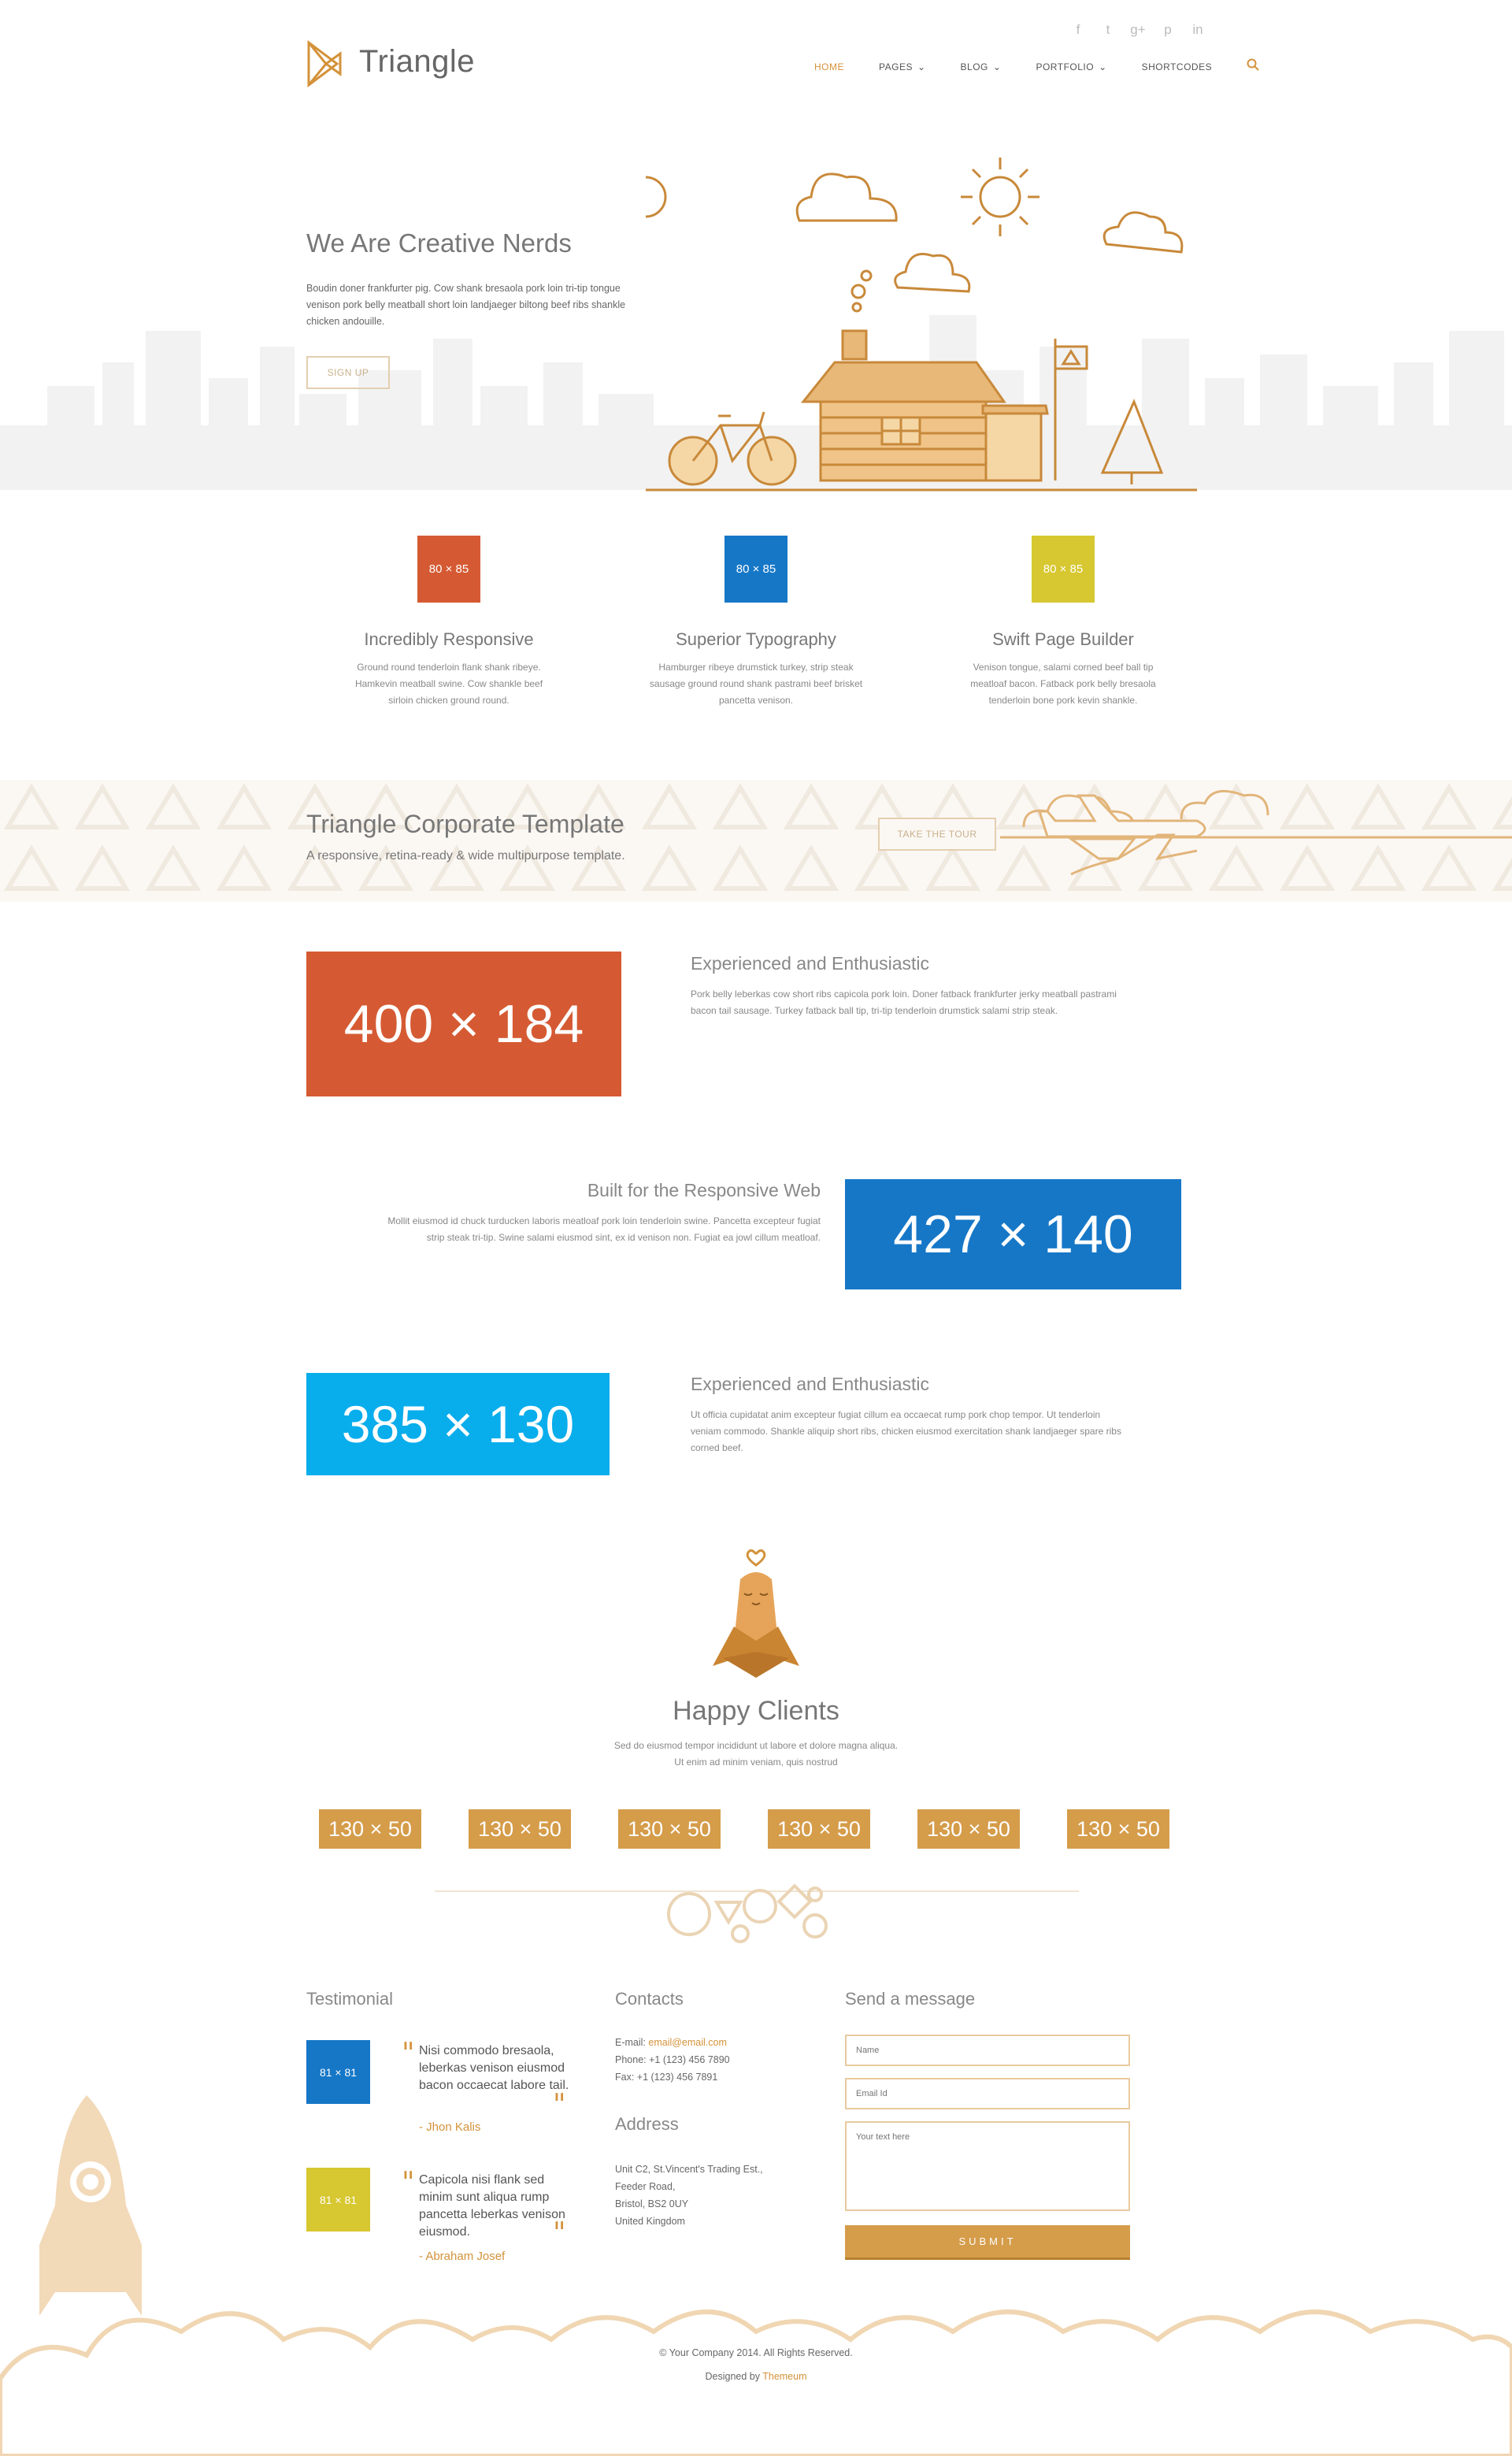 This screenshot has height=2456, width=1512. What do you see at coordinates (756, 1711) in the screenshot?
I see `clients-title: Happy Clients` at bounding box center [756, 1711].